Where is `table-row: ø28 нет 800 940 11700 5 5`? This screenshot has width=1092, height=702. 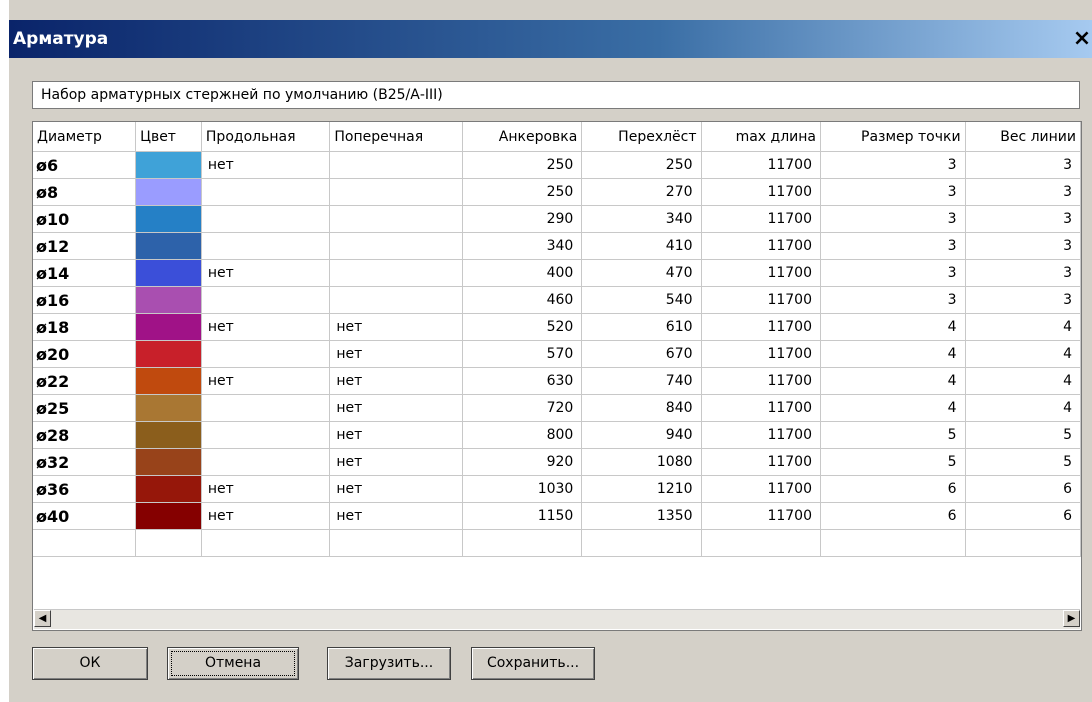
table-row: ø28 нет 800 940 11700 5 5 is located at coordinates (557, 435).